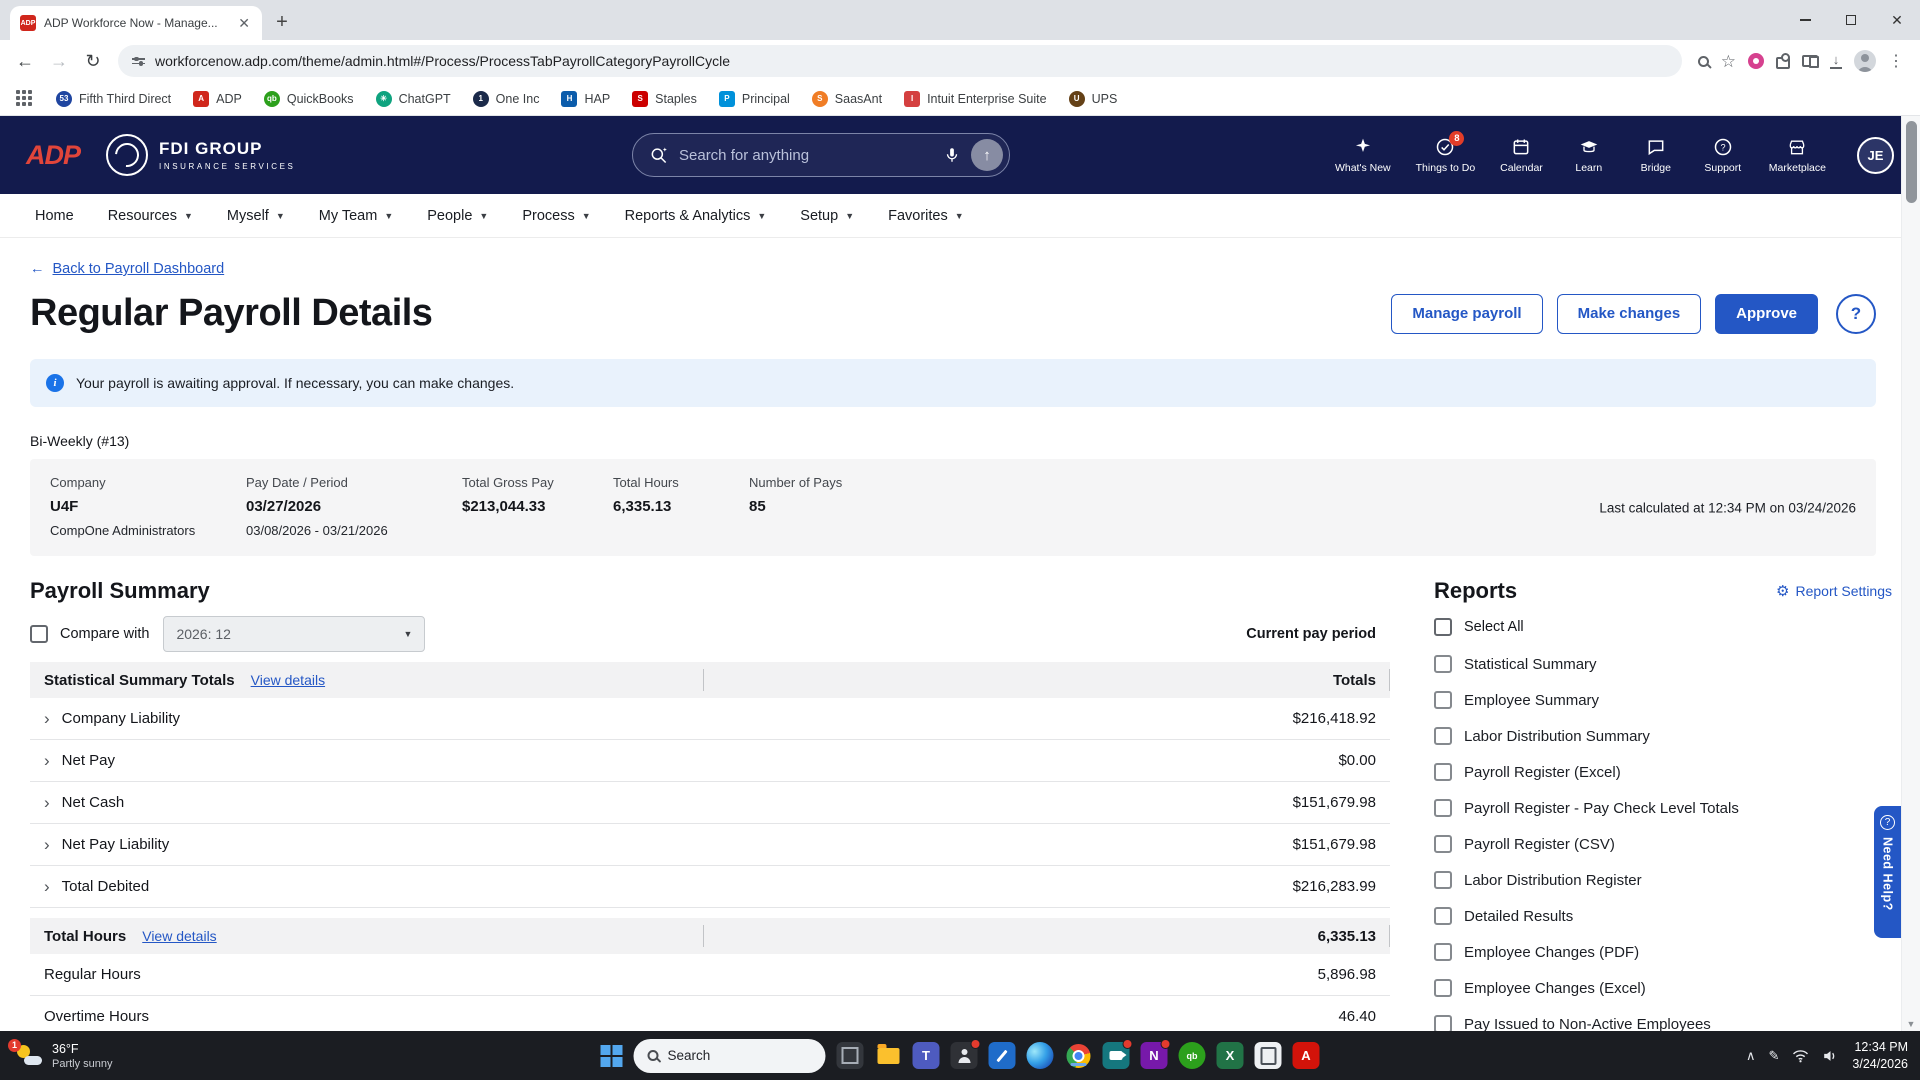  I want to click on bookmark-fifth-third: 53 Fifth Third Direct, so click(113, 98).